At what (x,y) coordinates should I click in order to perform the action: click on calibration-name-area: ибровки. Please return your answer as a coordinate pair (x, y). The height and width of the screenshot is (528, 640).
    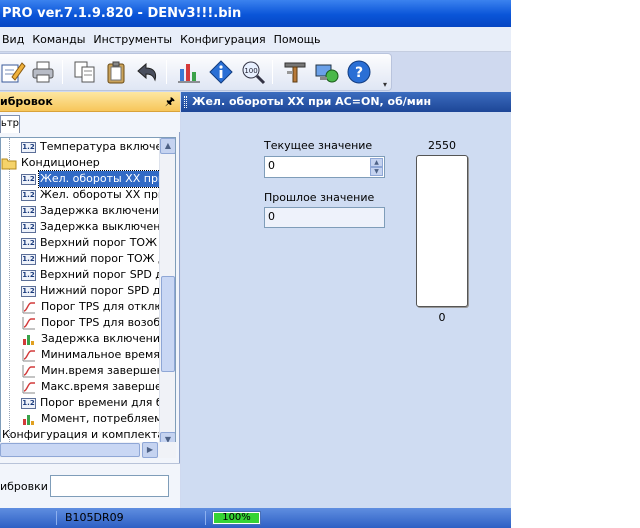
    Looking at the image, I should click on (90, 485).